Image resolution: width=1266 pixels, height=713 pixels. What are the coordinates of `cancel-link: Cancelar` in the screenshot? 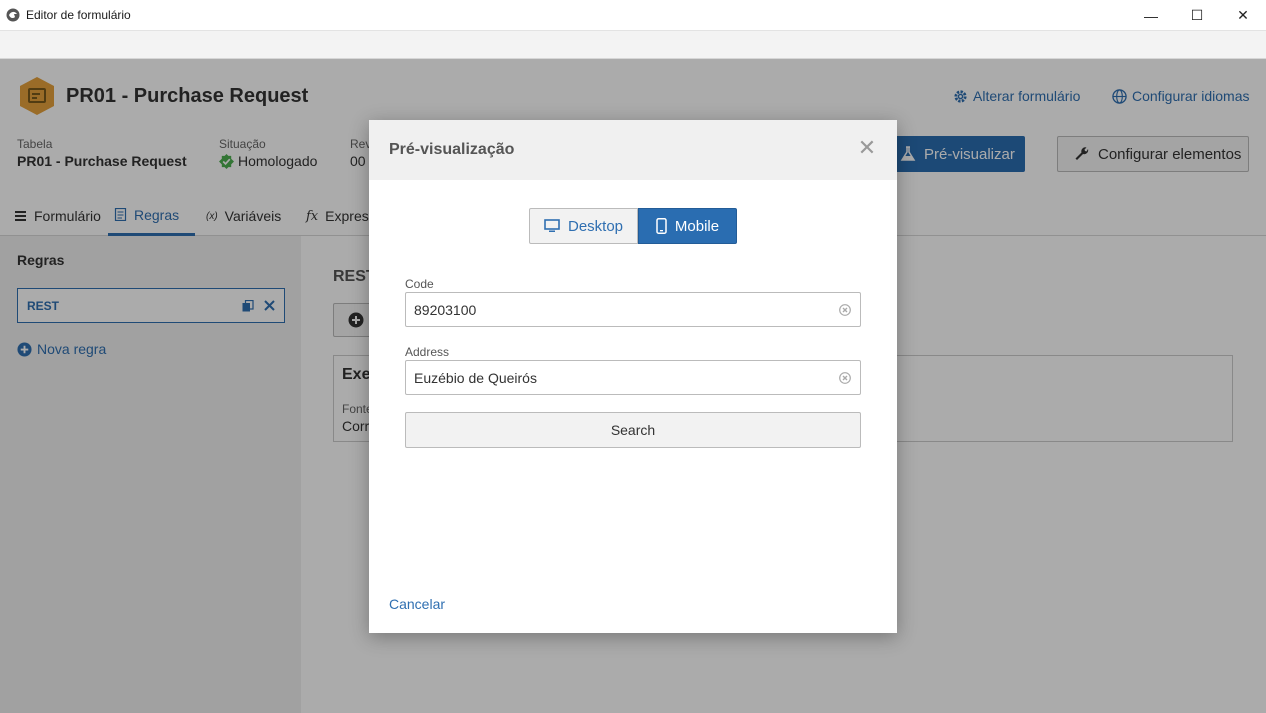 It's located at (417, 604).